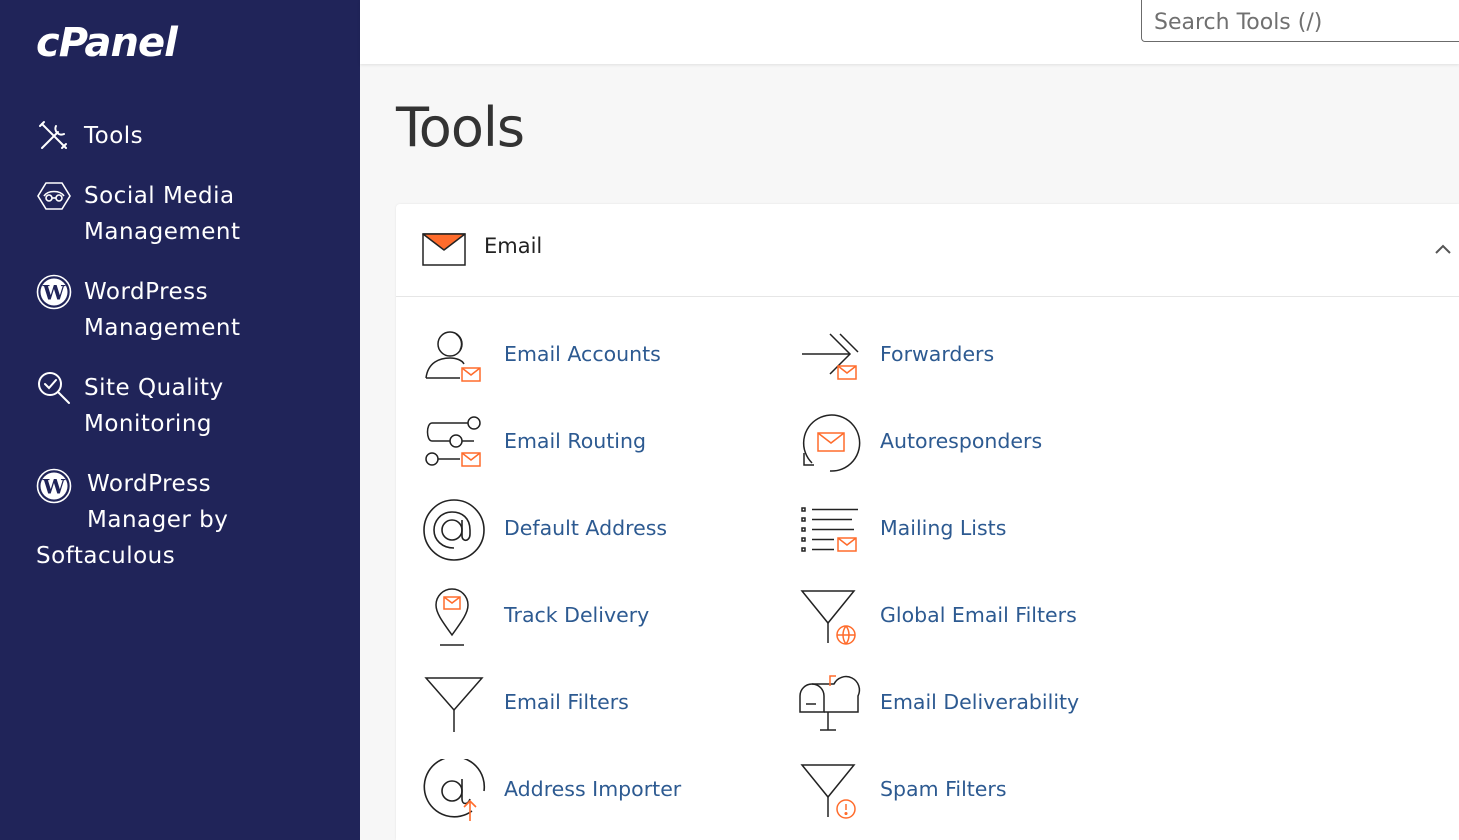  Describe the element at coordinates (452, 617) in the screenshot. I see `track-delivery-icon` at that location.